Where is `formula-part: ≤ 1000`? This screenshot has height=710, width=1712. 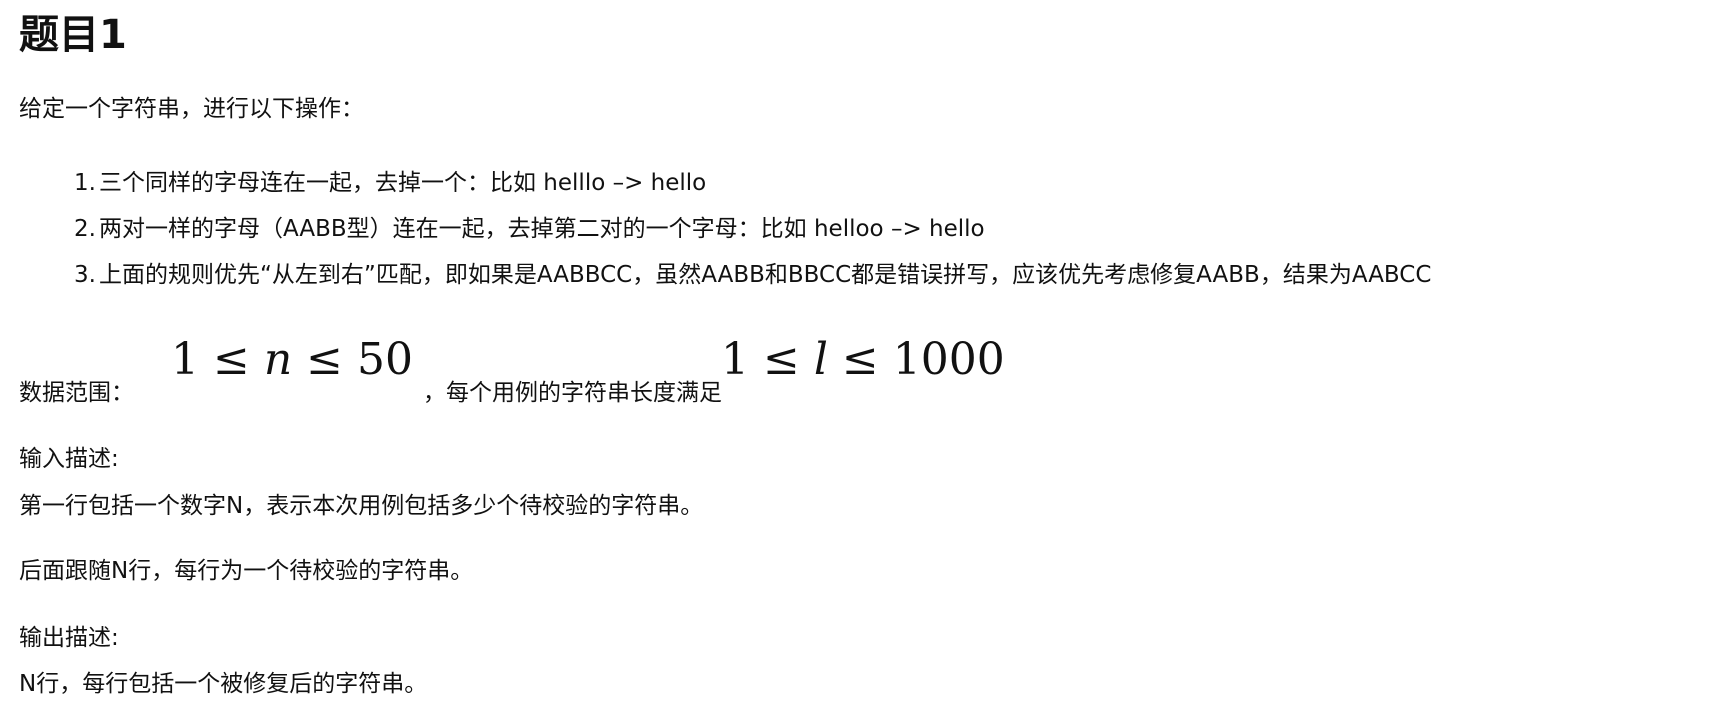 formula-part: ≤ 1000 is located at coordinates (916, 359).